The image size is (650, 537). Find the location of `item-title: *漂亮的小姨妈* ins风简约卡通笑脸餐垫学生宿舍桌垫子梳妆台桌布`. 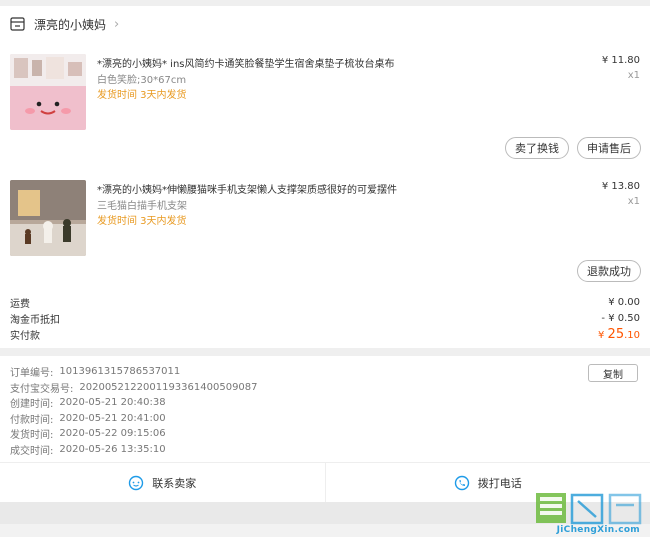

item-title: *漂亮的小姨妈* ins风简约卡通笑脸餐垫学生宿舍桌垫子梳妆台桌布 is located at coordinates (246, 62).